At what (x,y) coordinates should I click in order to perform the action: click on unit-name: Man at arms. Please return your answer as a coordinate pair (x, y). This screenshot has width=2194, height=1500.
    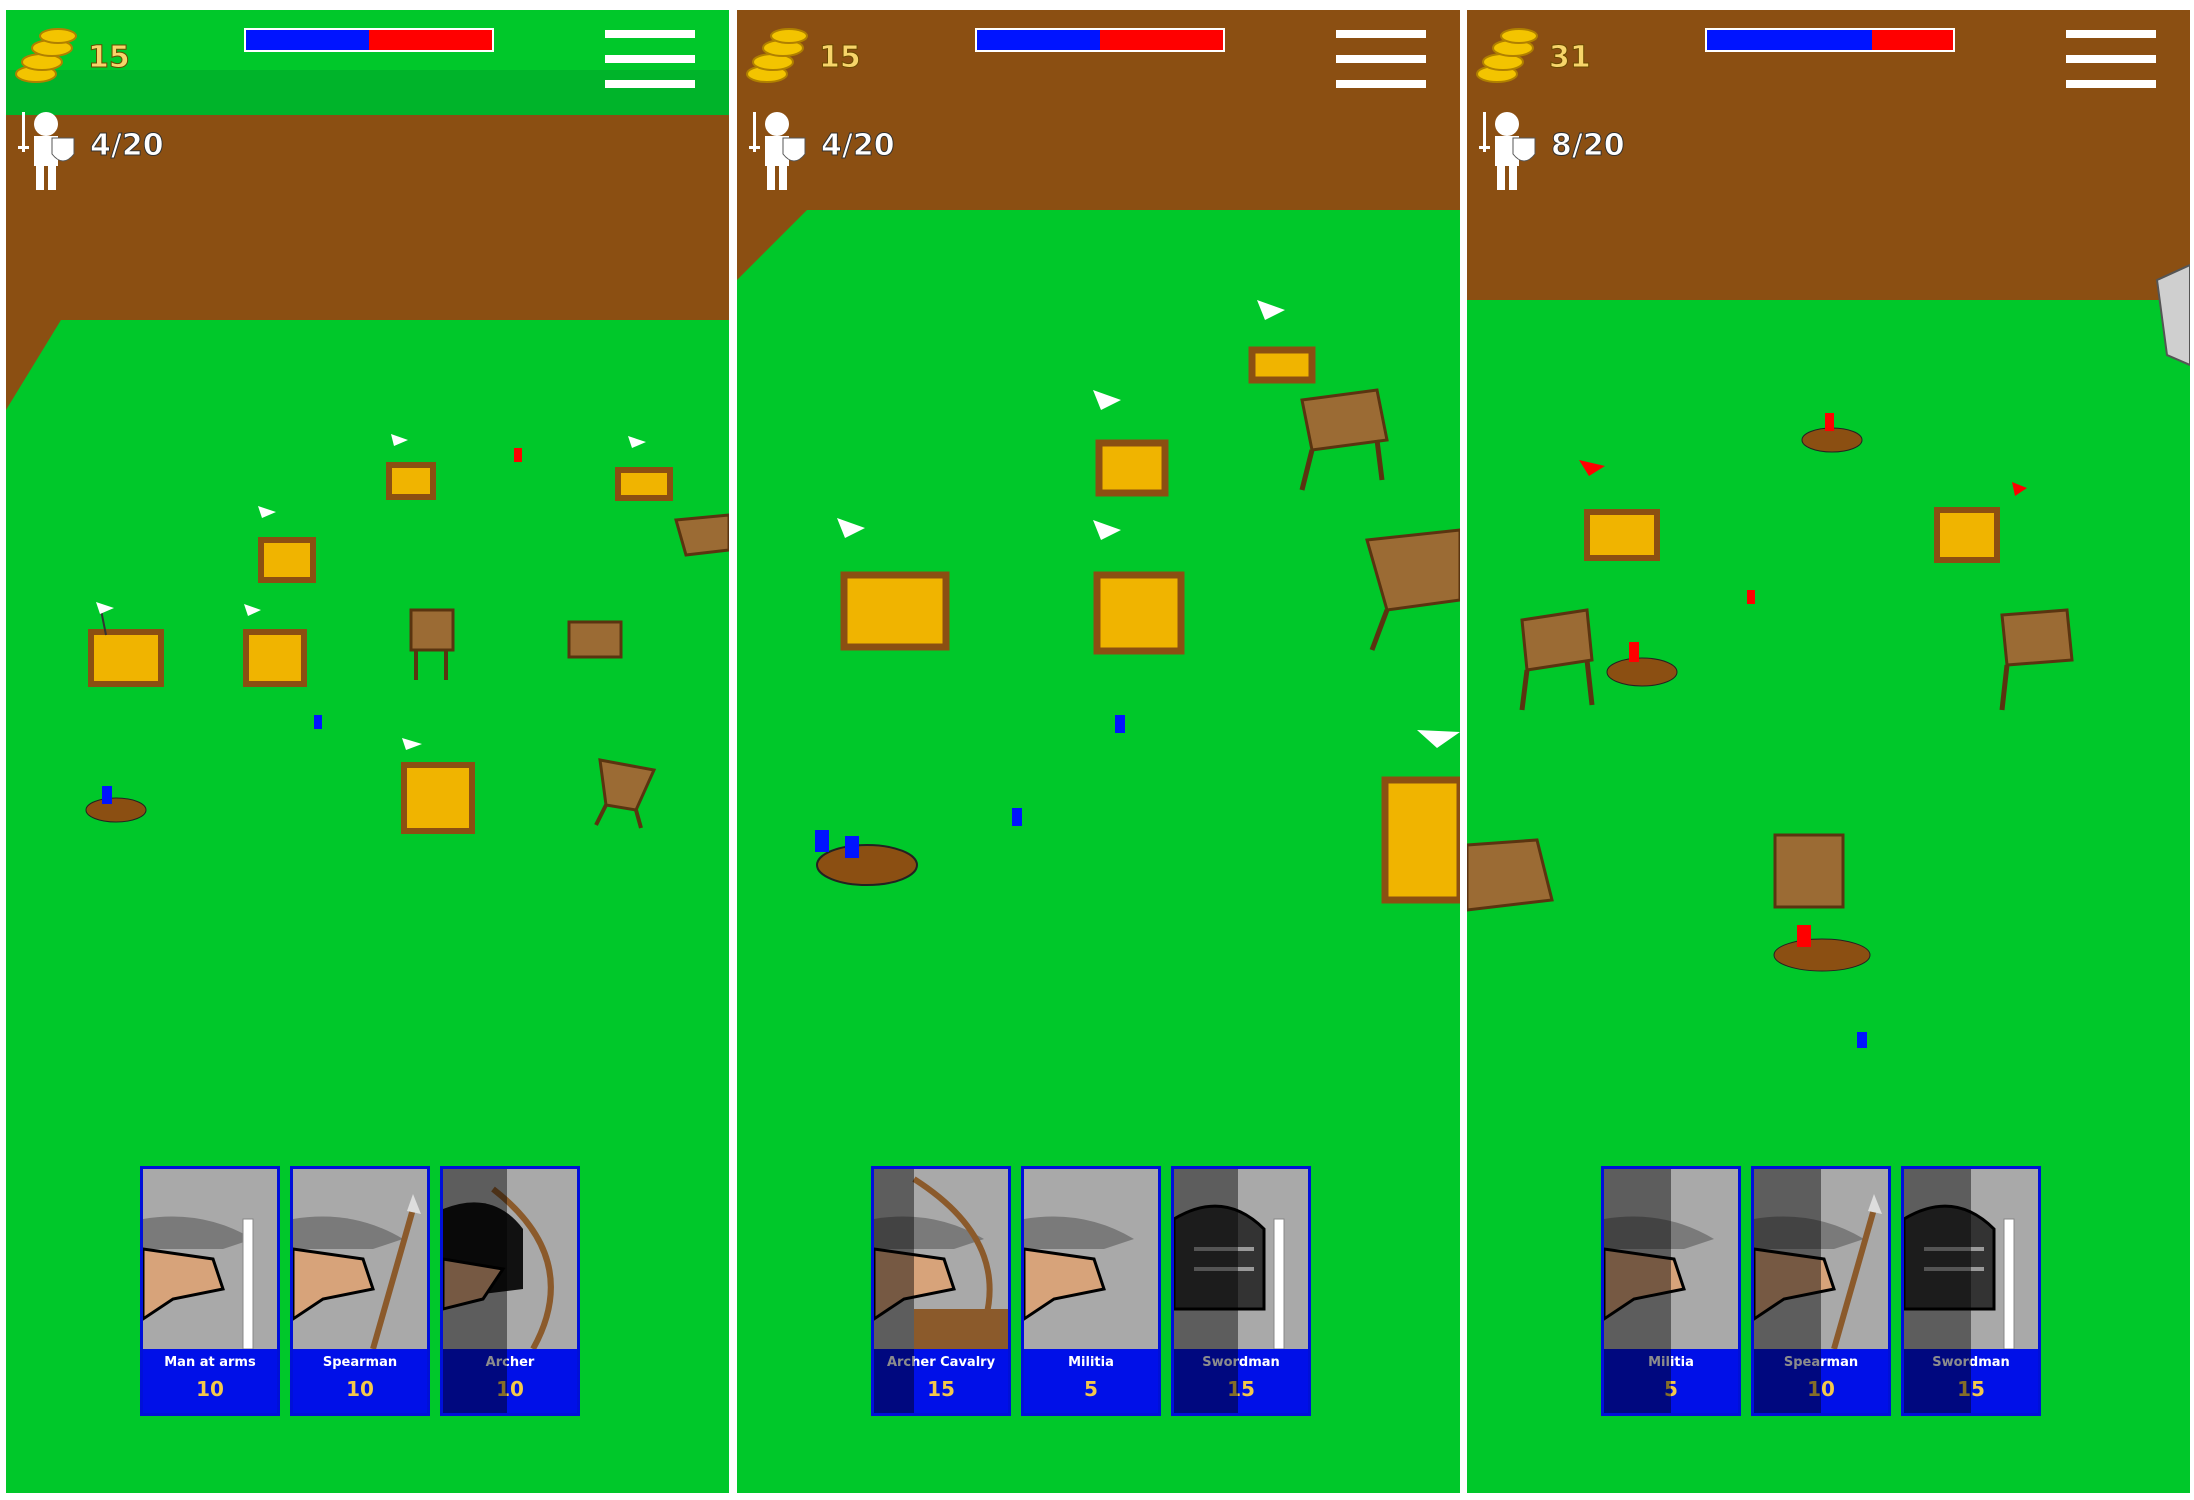
    Looking at the image, I should click on (210, 1362).